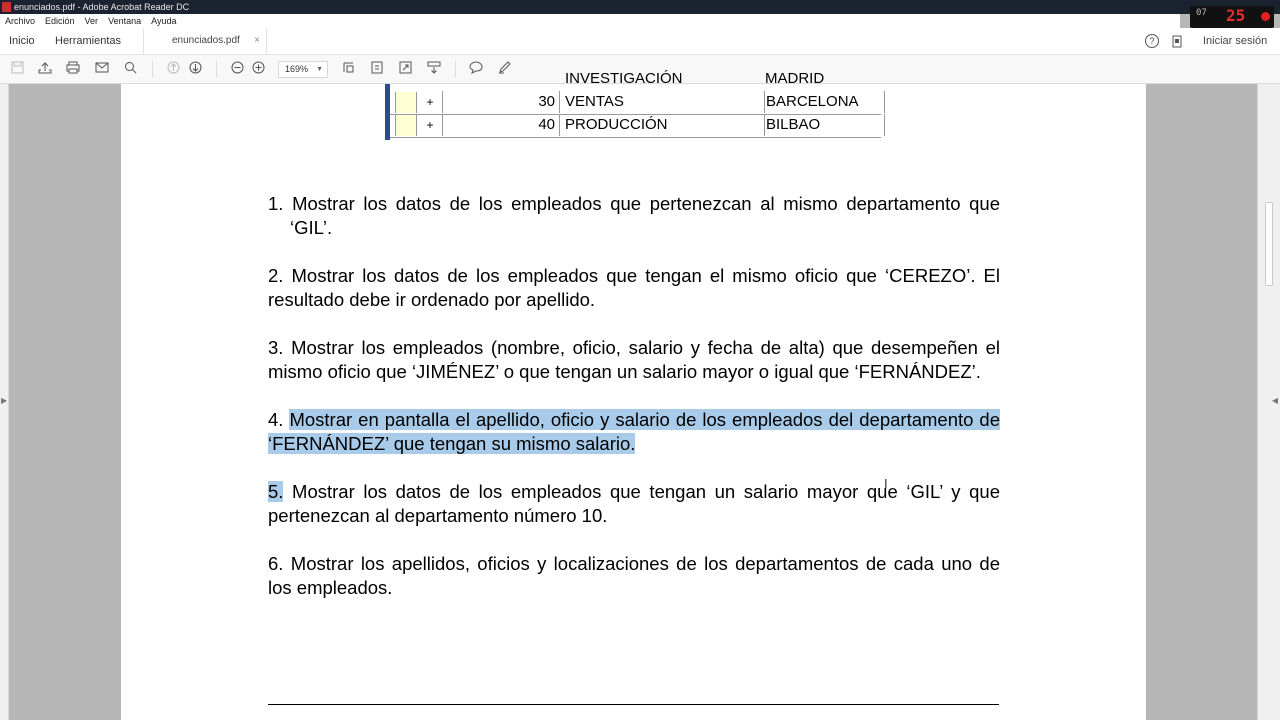  What do you see at coordinates (434, 69) in the screenshot?
I see `scrolling-mode-icon` at bounding box center [434, 69].